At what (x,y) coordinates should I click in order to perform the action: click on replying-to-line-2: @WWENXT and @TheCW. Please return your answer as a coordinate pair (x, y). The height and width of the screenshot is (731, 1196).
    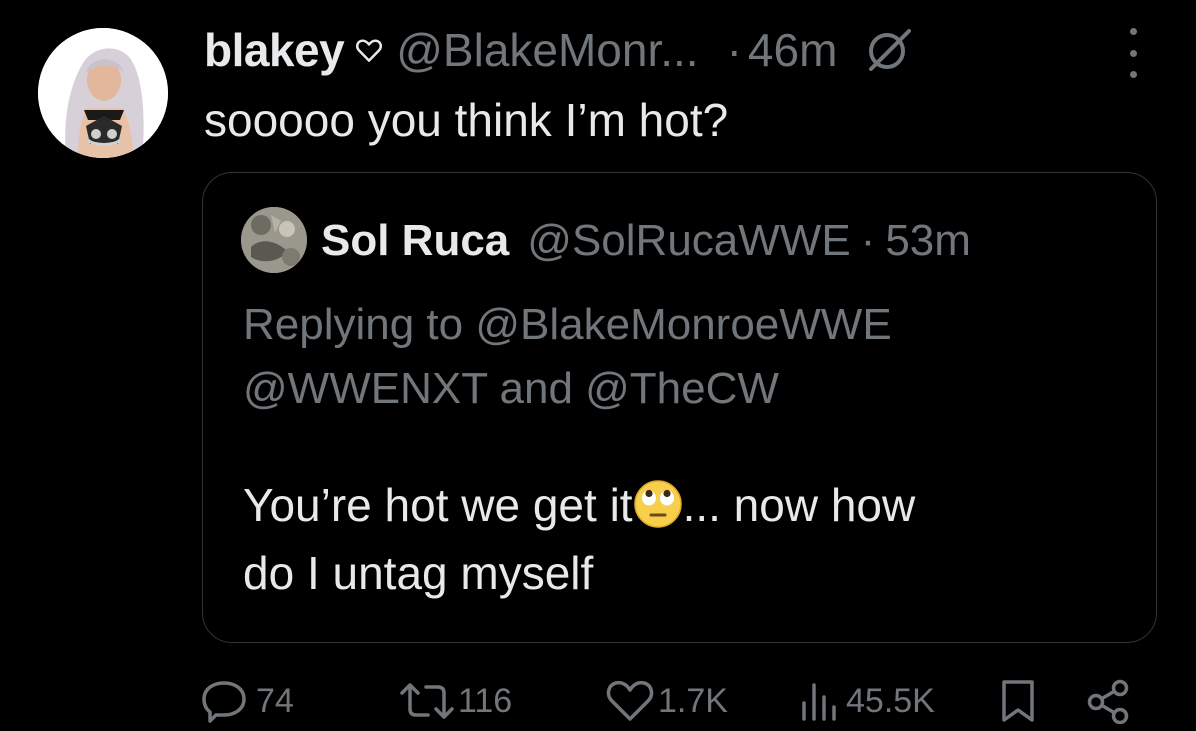
    Looking at the image, I should click on (511, 388).